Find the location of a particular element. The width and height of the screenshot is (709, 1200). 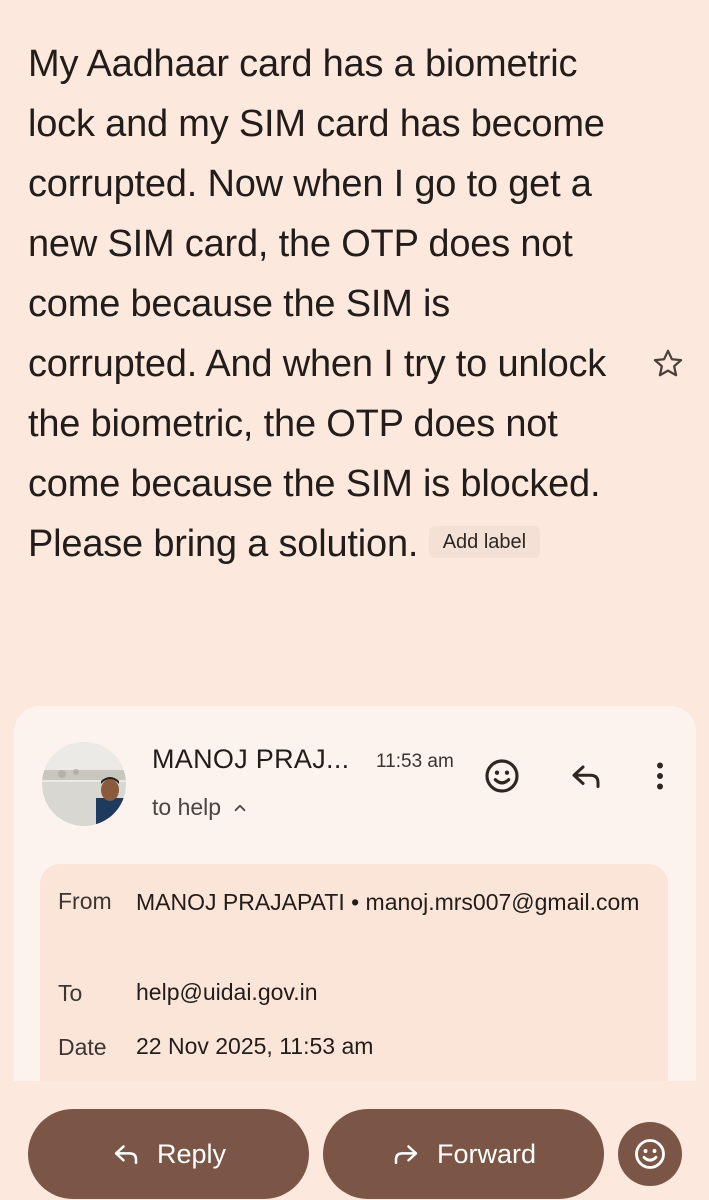

add-reaction-button is located at coordinates (502, 776).